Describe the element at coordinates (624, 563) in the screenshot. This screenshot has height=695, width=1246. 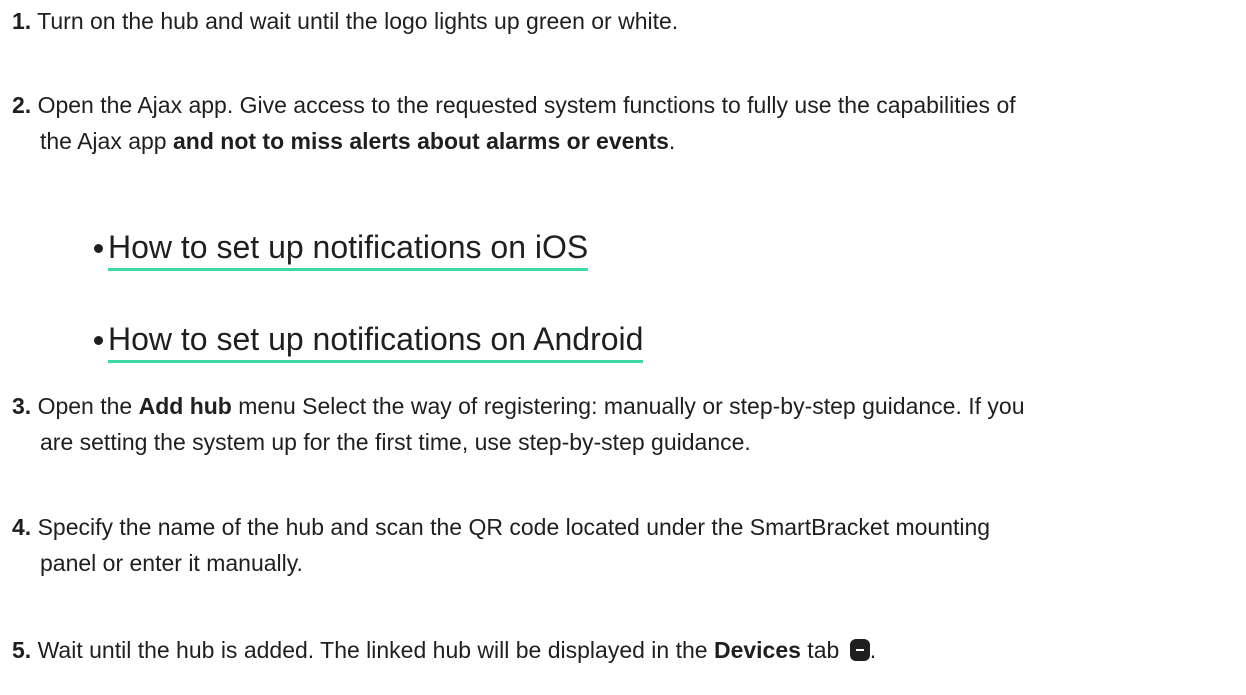
I see `step-line: panel or enter it manually.` at that location.